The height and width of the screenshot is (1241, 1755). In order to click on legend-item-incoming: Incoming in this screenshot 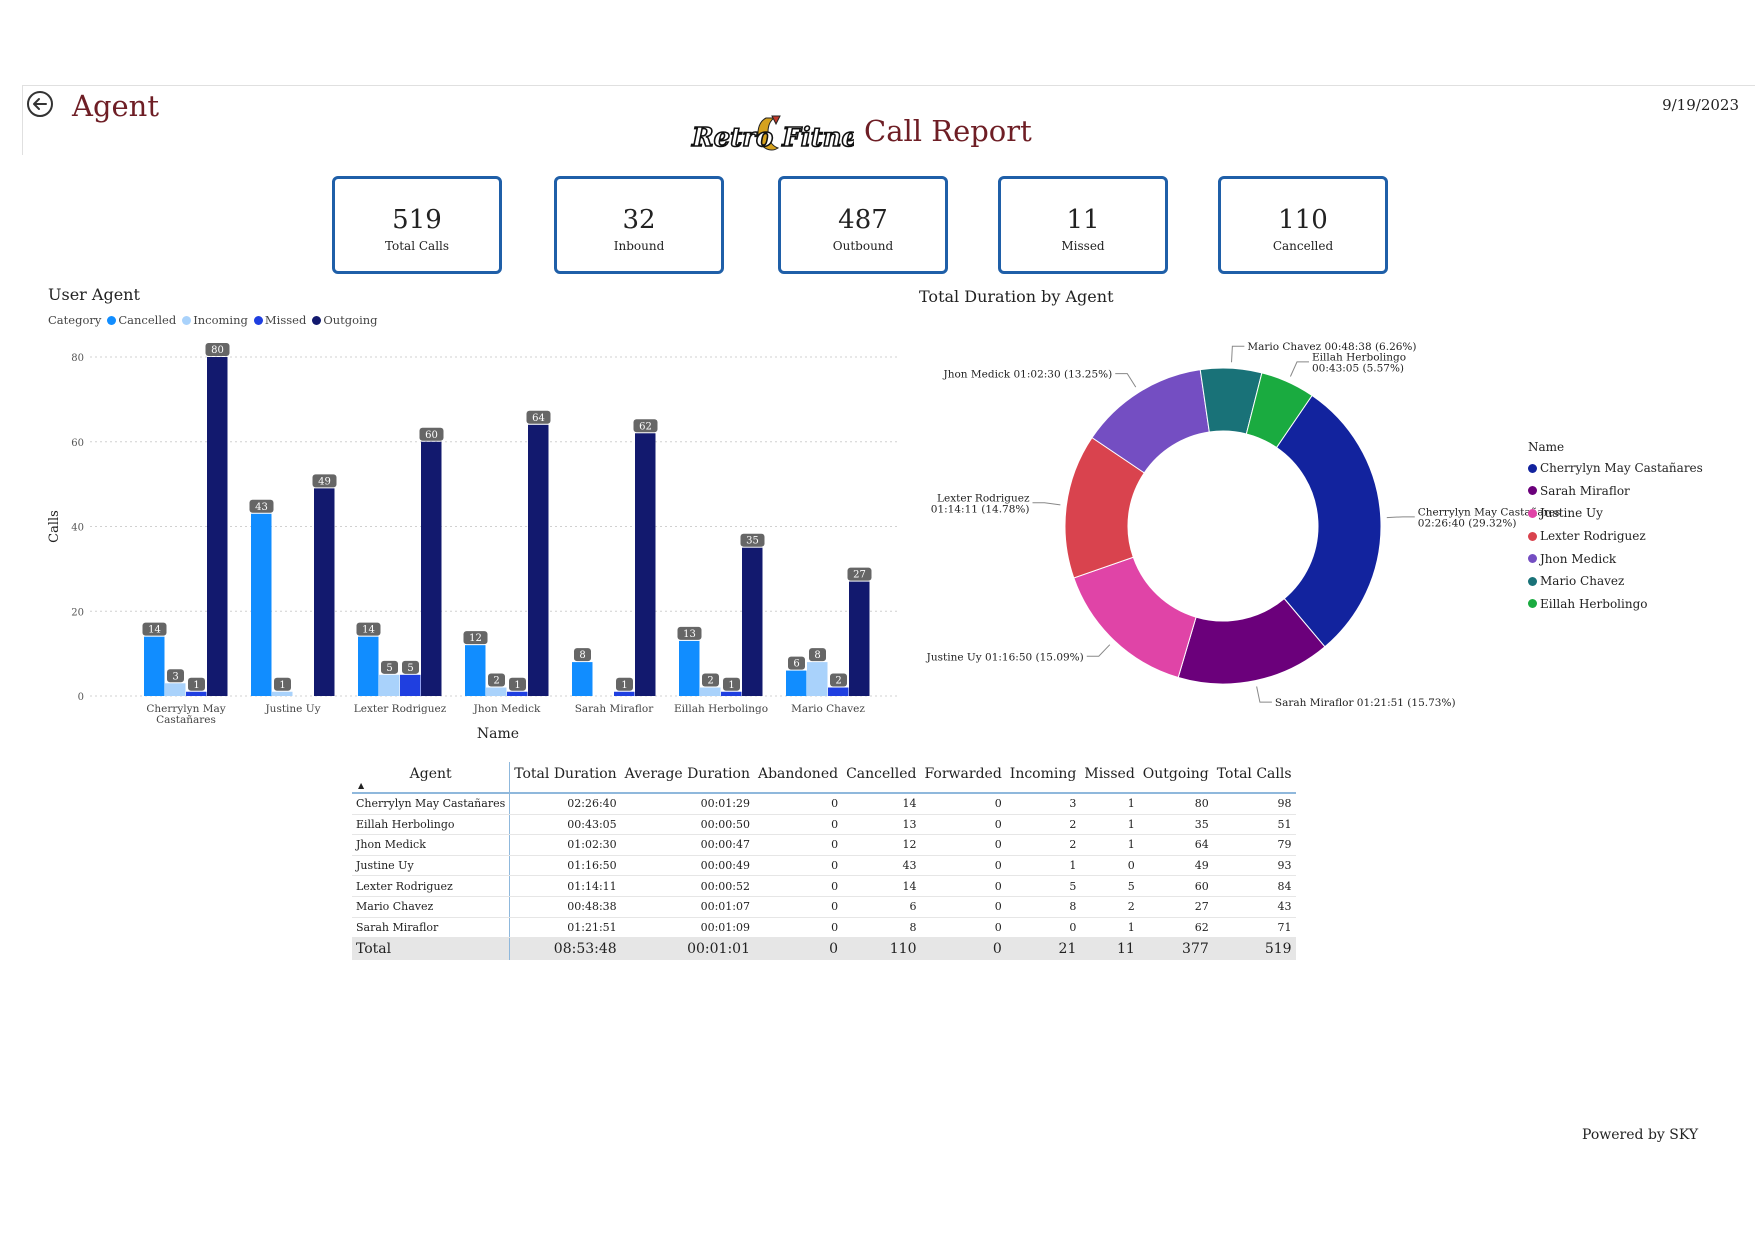, I will do `click(215, 320)`.